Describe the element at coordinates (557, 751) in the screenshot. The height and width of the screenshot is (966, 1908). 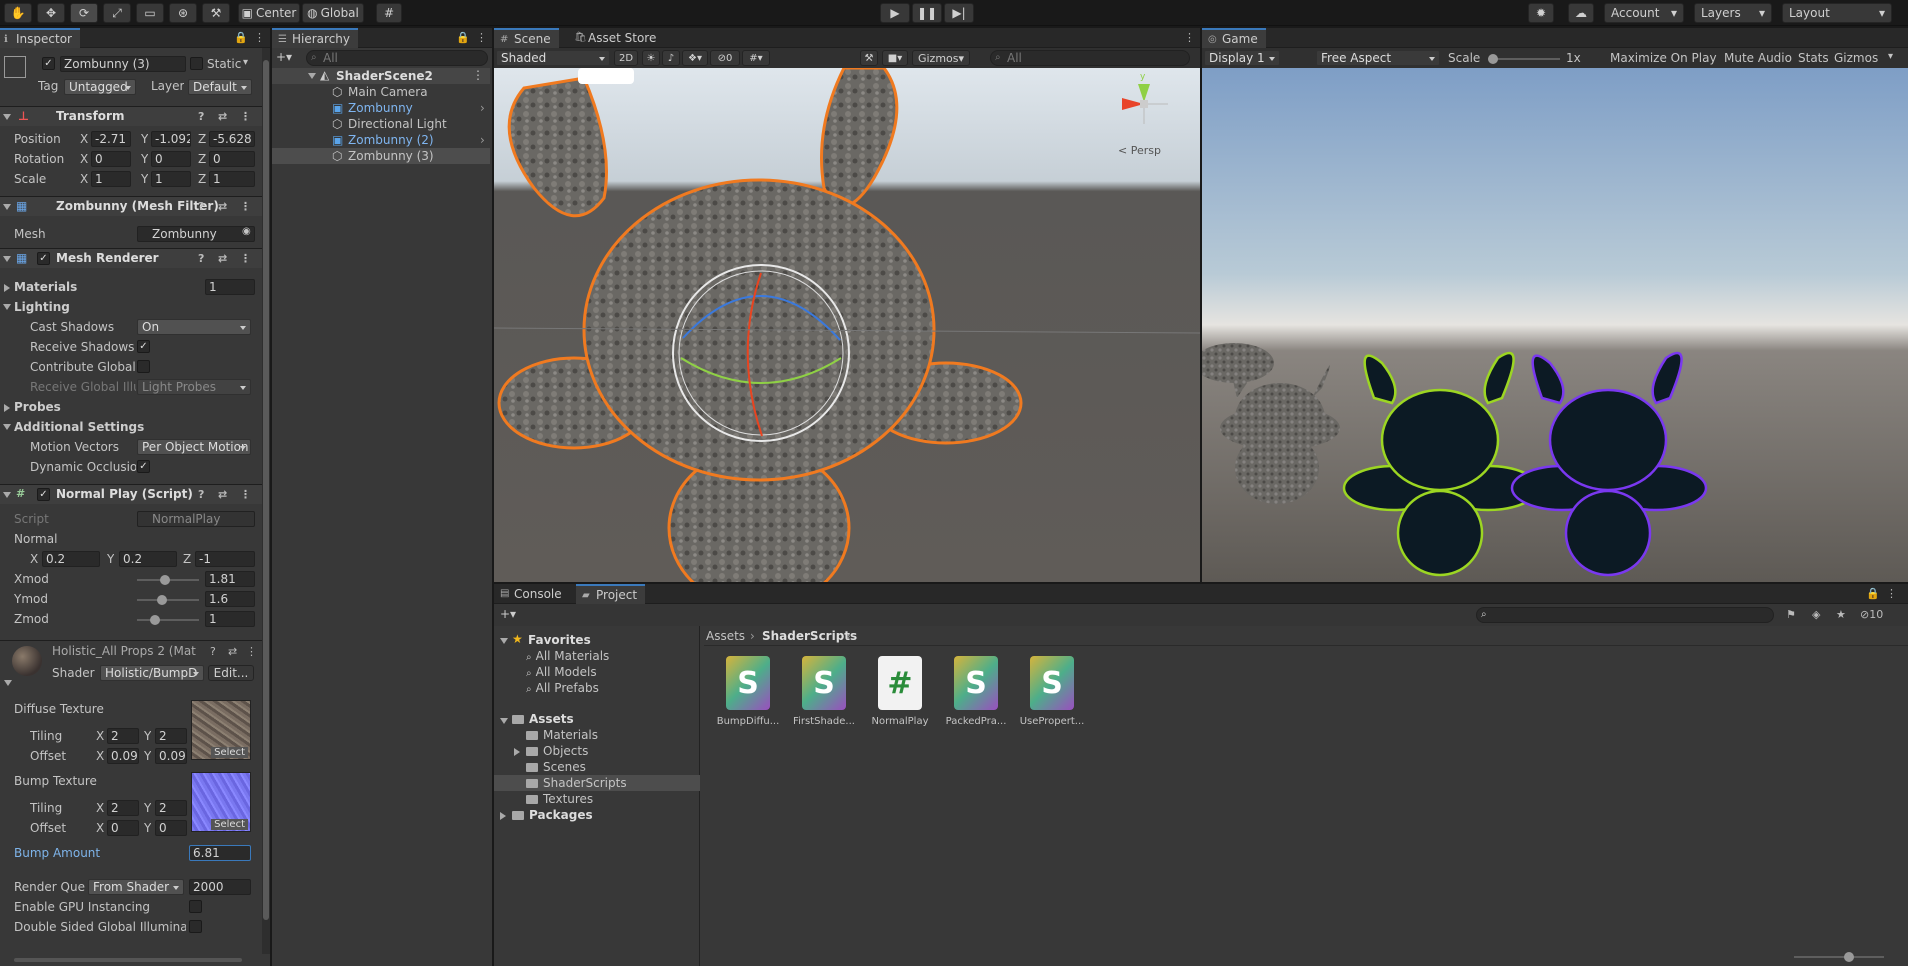
I see `folder-objects: Objects` at that location.